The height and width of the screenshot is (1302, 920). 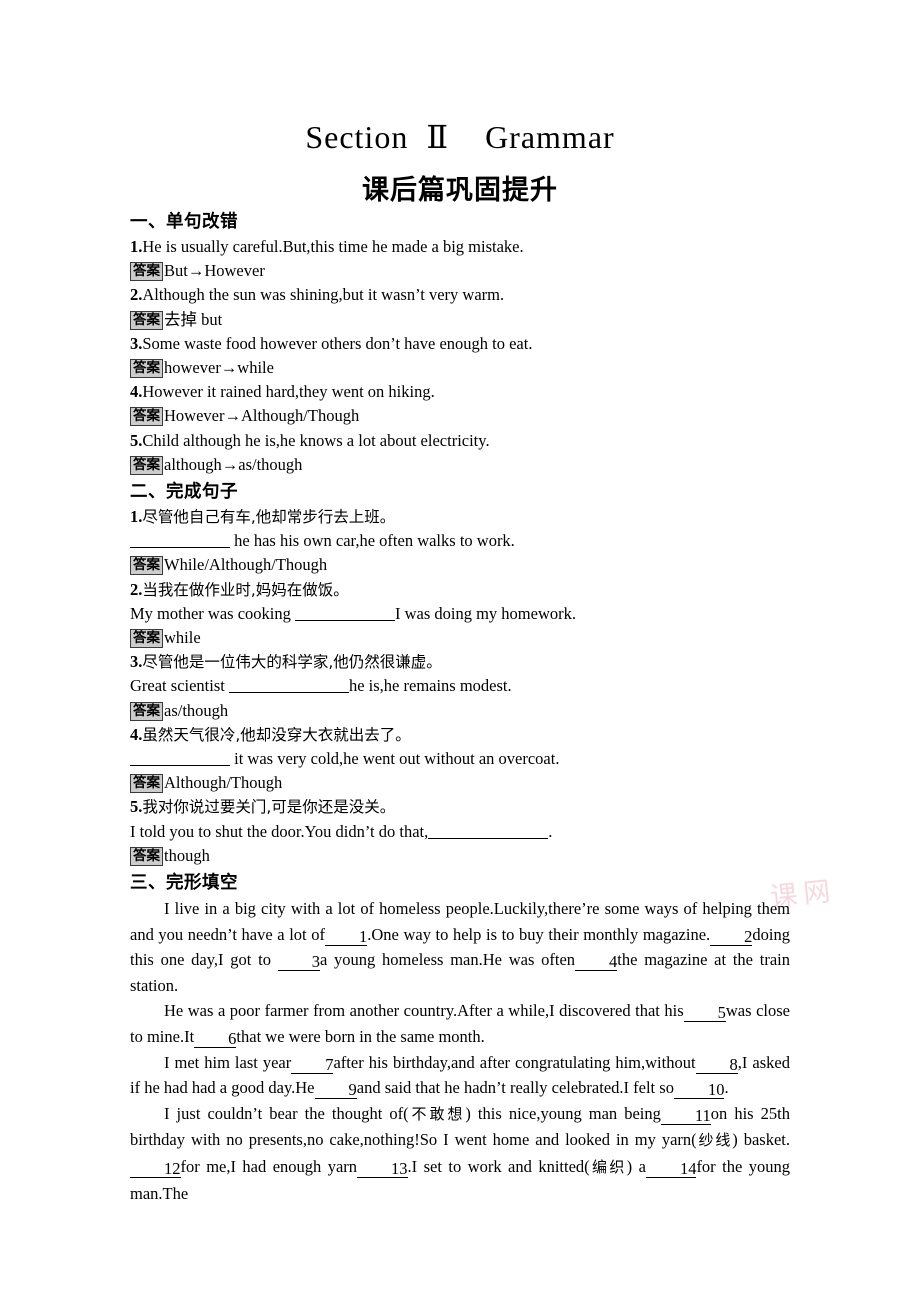 I want to click on fill-in-line: Great scientist he is,he remains modest., so click(x=460, y=686).